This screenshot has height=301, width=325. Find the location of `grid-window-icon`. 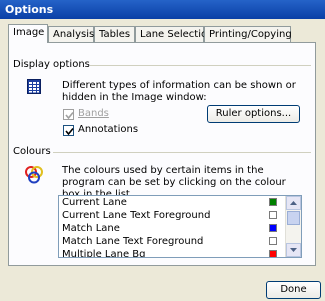

grid-window-icon is located at coordinates (34, 86).